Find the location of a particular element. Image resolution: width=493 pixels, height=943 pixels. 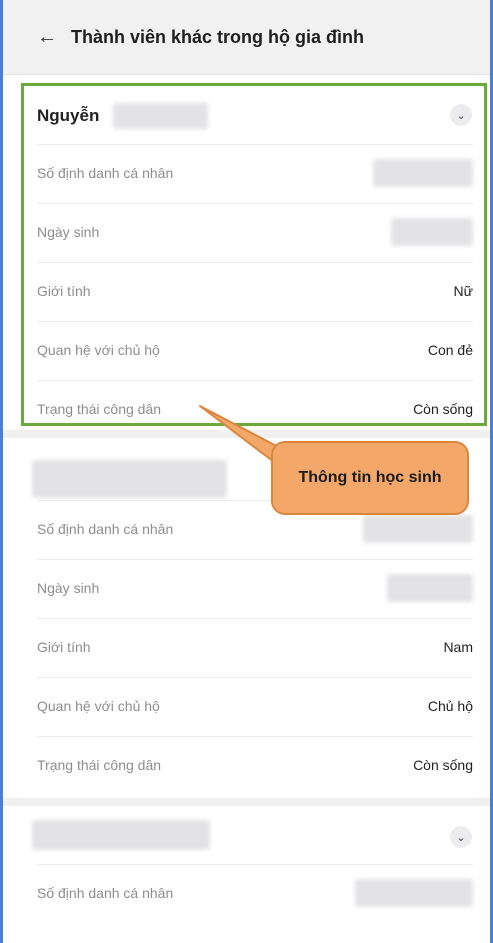

callout-text: Thông tin học sinh is located at coordinates (370, 477).